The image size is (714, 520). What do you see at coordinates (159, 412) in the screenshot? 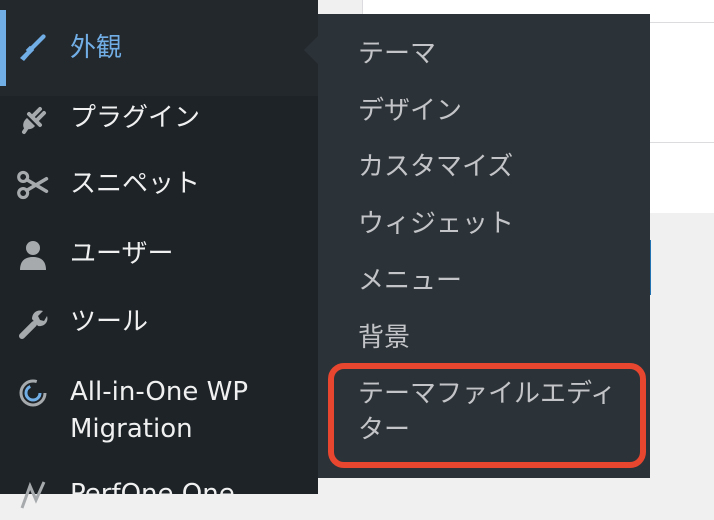
I see `sidebar-item-migration: All-in-One WP Migration` at bounding box center [159, 412].